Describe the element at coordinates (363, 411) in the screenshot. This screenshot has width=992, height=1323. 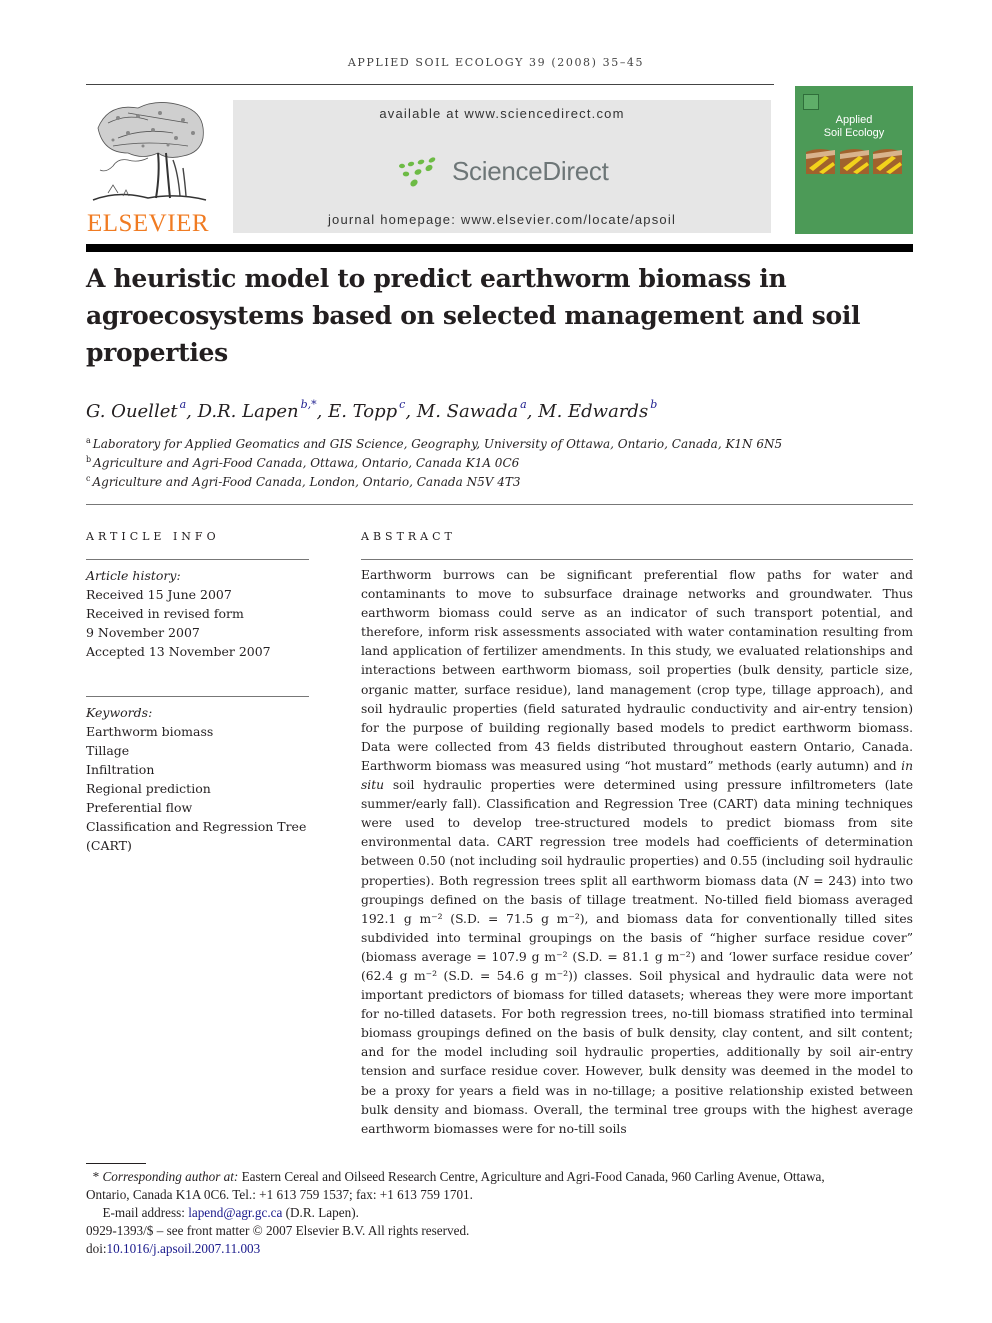
I see `author-name: E. Topp` at that location.